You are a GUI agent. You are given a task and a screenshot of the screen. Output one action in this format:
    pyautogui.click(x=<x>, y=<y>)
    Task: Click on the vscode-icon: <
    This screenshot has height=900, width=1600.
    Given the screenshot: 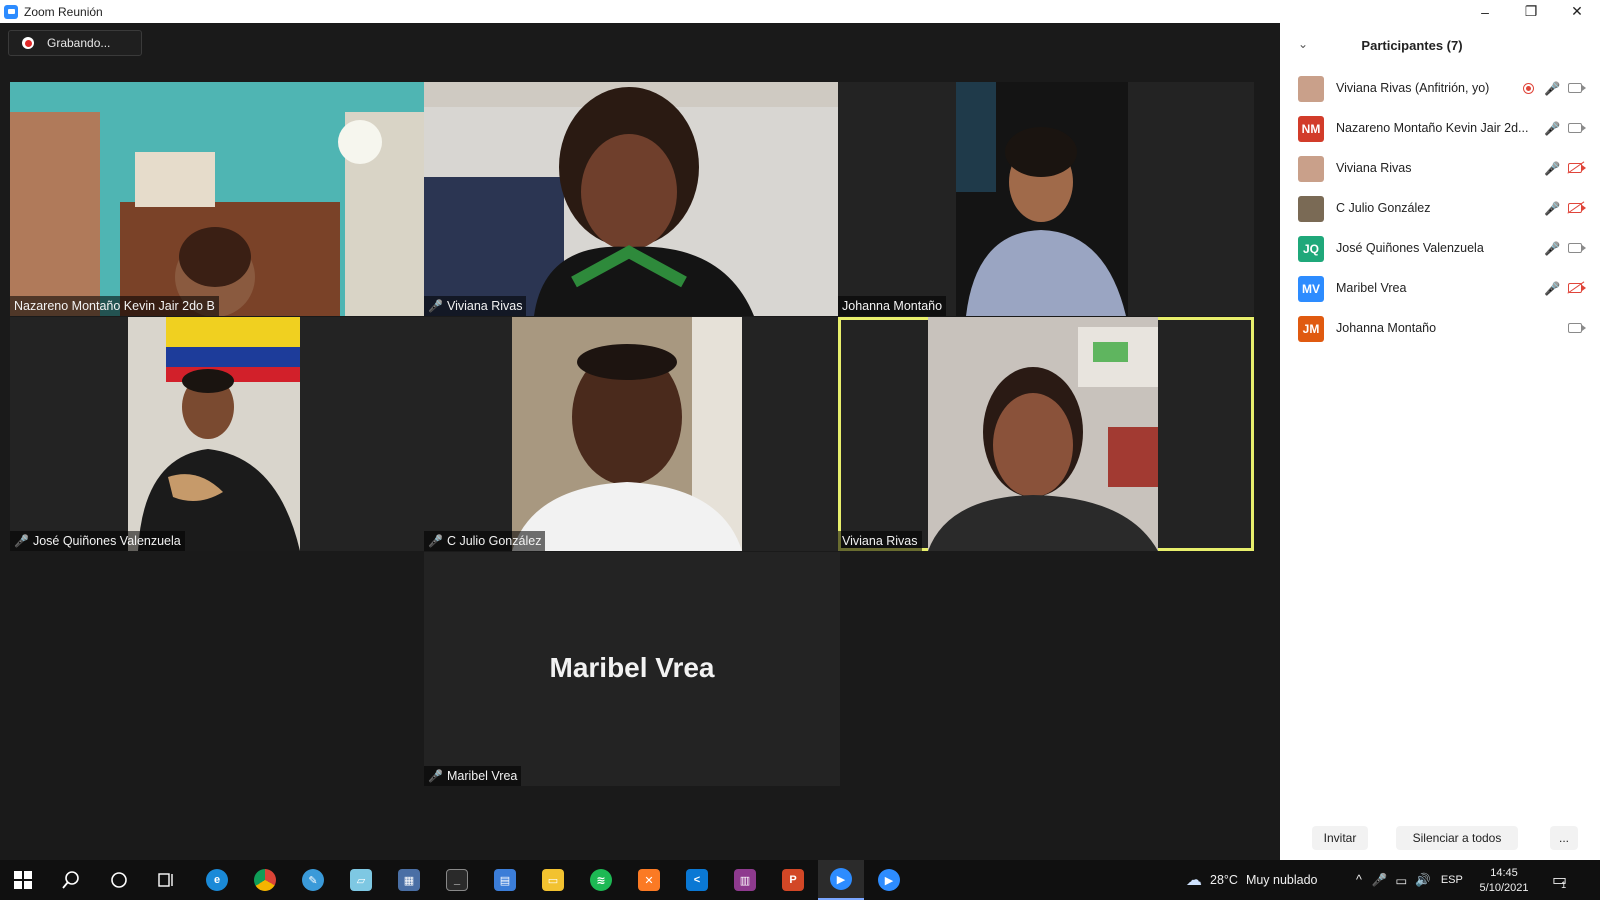 What is the action you would take?
    pyautogui.click(x=697, y=880)
    